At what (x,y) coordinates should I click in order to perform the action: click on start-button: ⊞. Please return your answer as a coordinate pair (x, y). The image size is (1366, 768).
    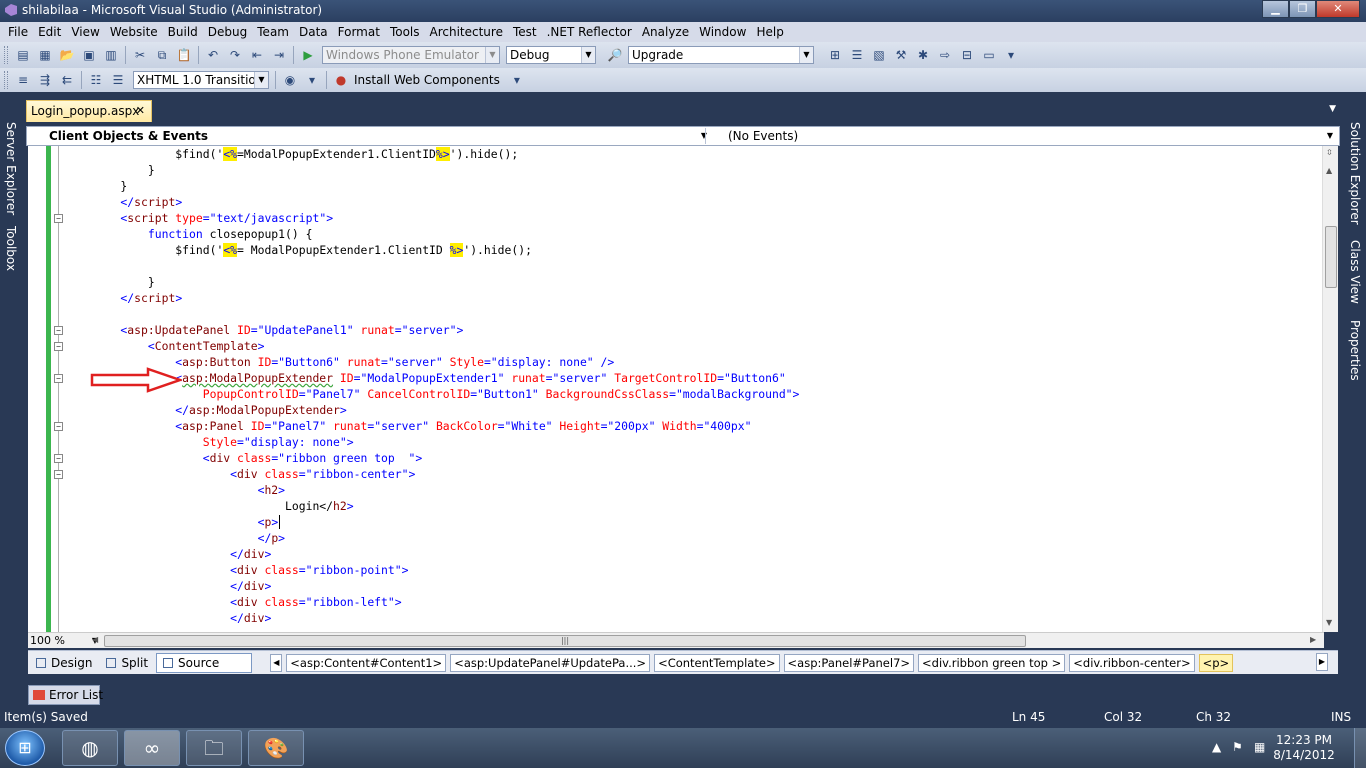
    Looking at the image, I should click on (25, 748).